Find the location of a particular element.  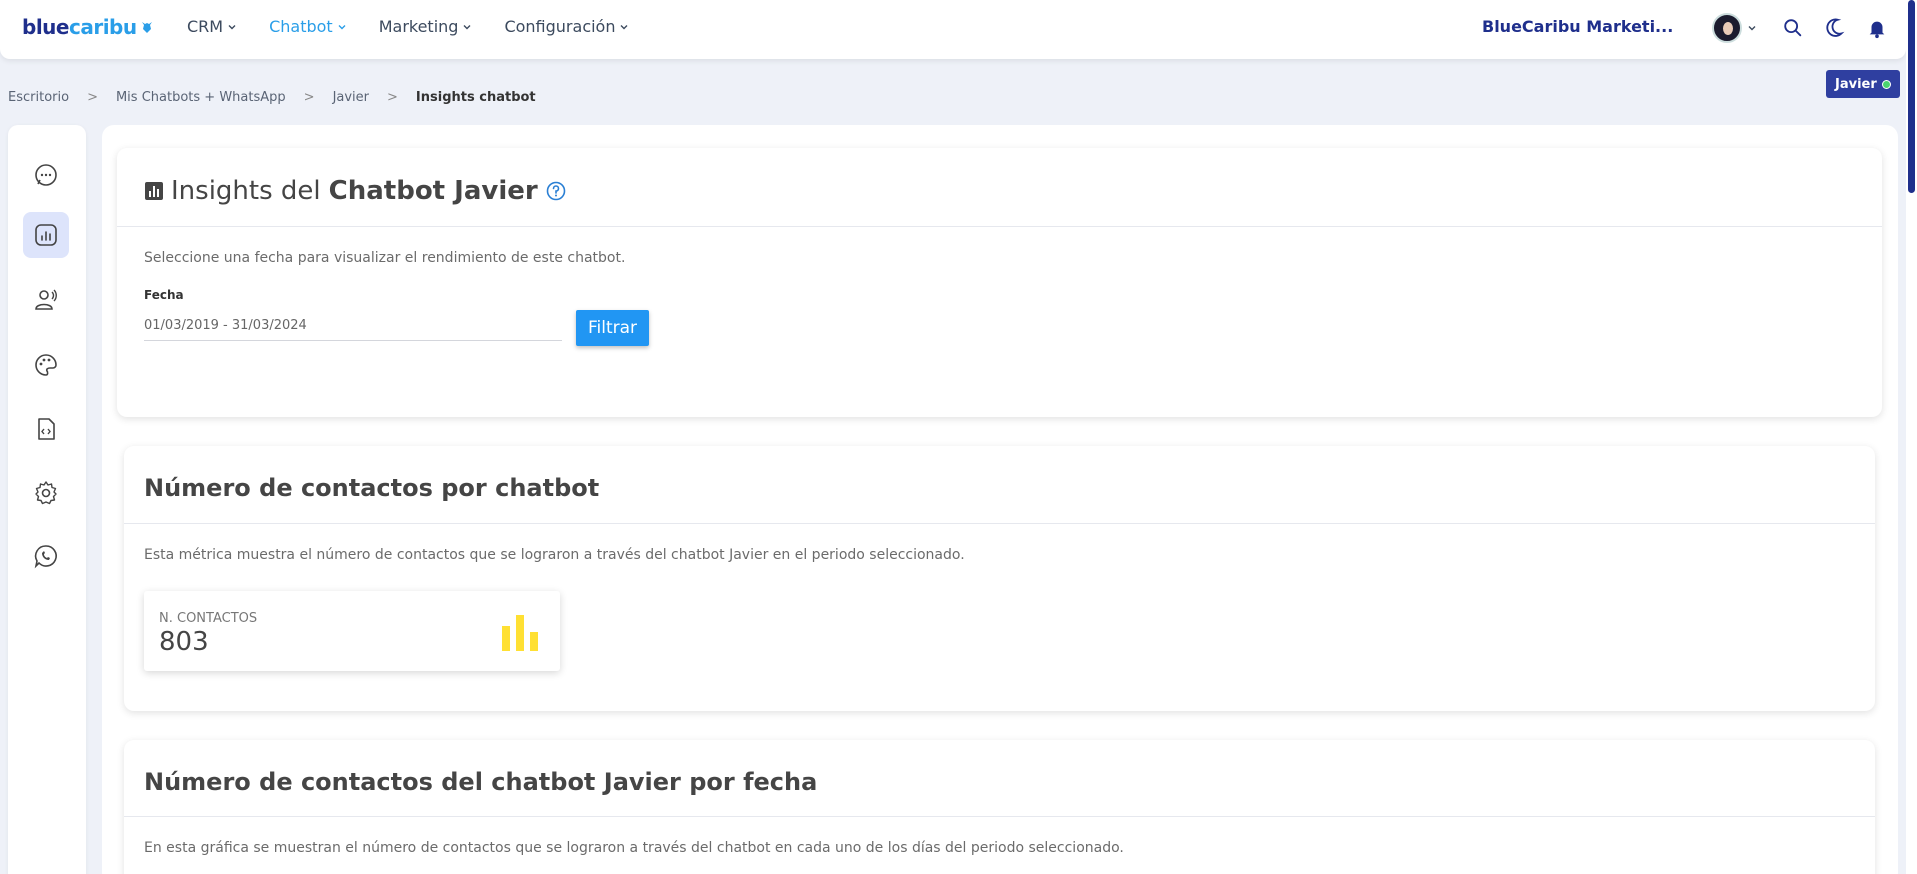

sidebar is located at coordinates (47, 499).